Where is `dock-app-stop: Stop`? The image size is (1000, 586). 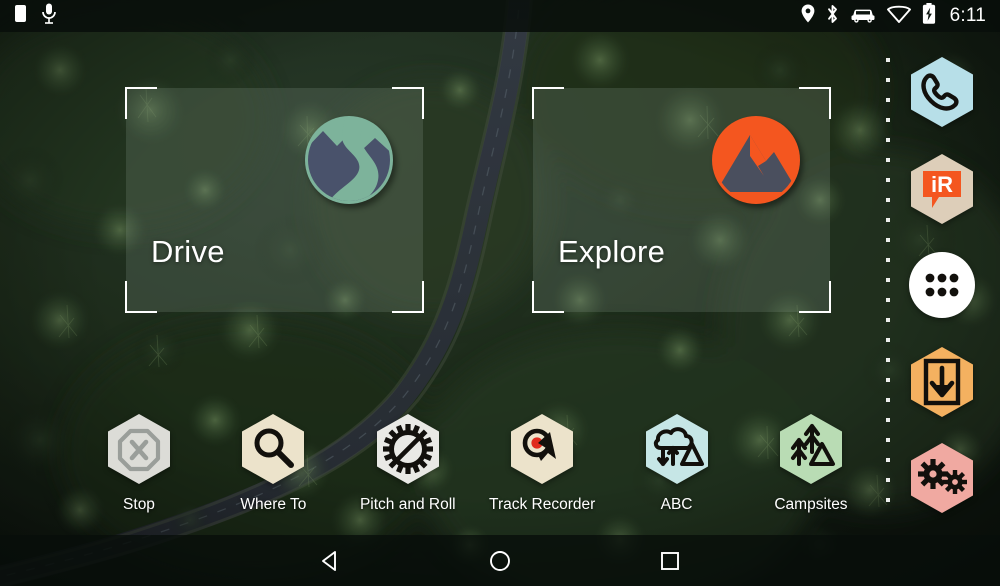 dock-app-stop: Stop is located at coordinates (139, 469).